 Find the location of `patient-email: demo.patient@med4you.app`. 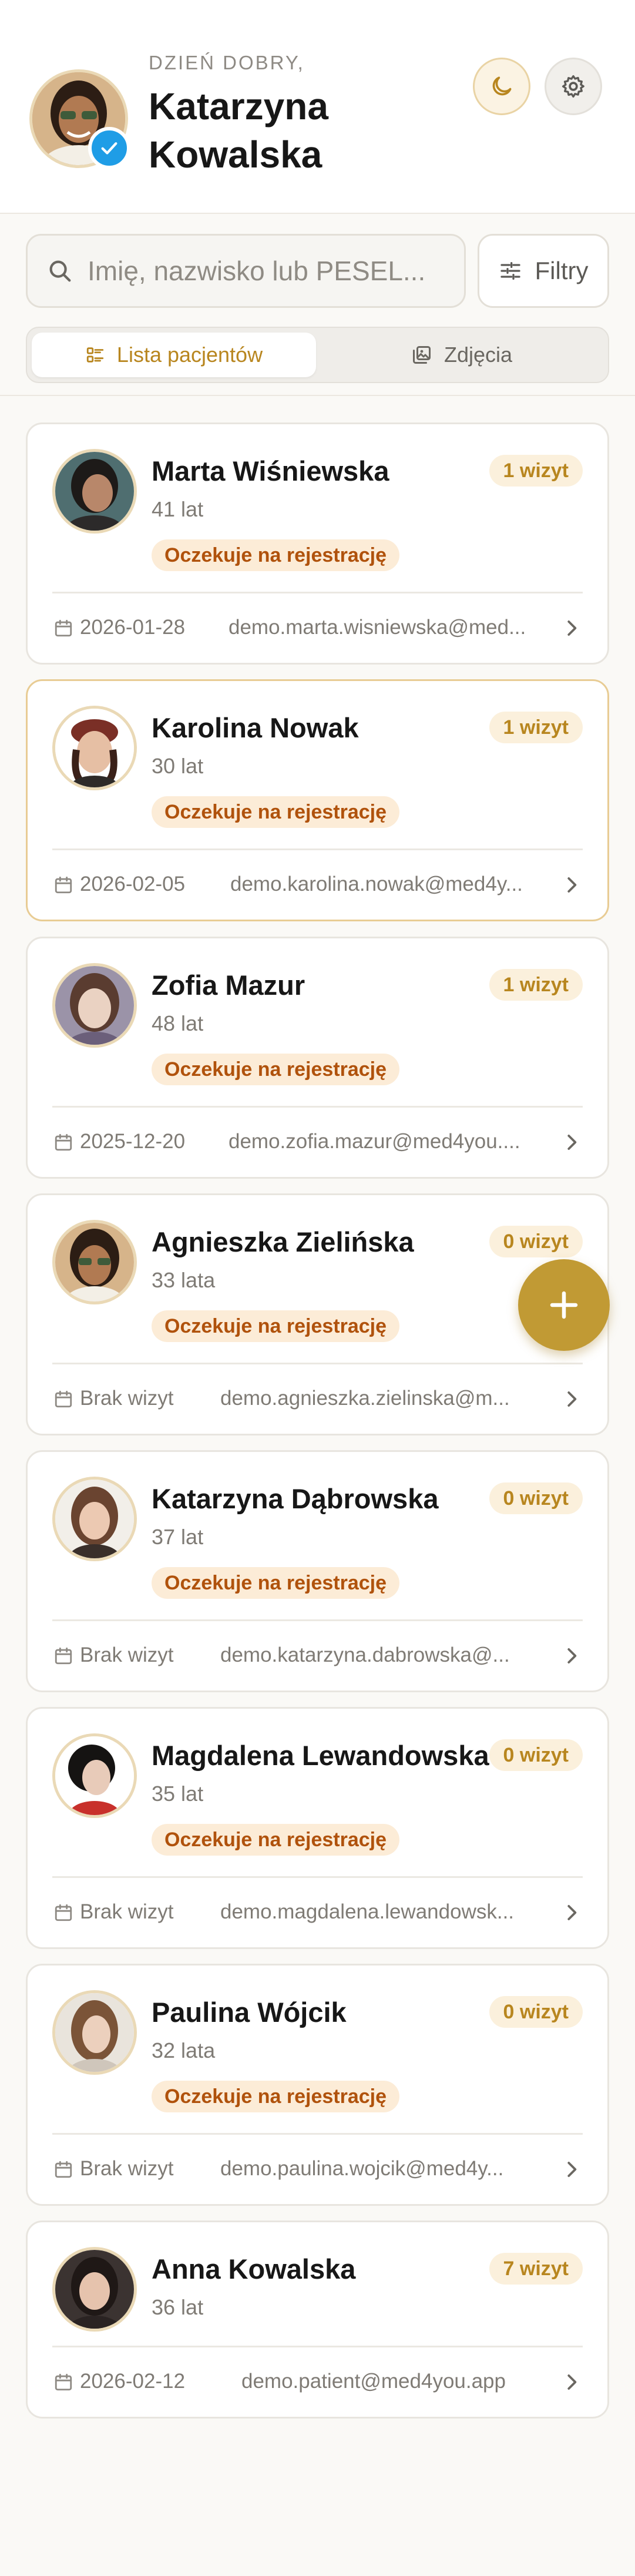

patient-email: demo.patient@med4you.app is located at coordinates (373, 2381).